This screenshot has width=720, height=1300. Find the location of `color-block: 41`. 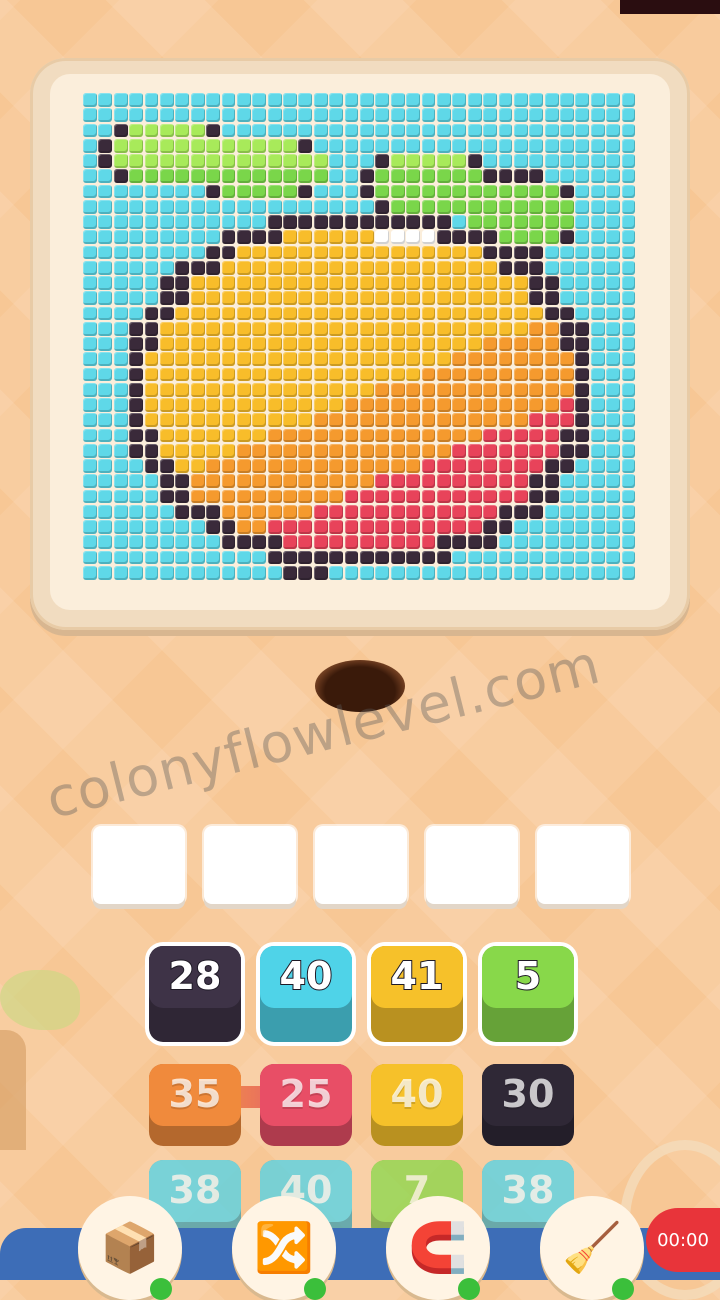

color-block: 41 is located at coordinates (417, 994).